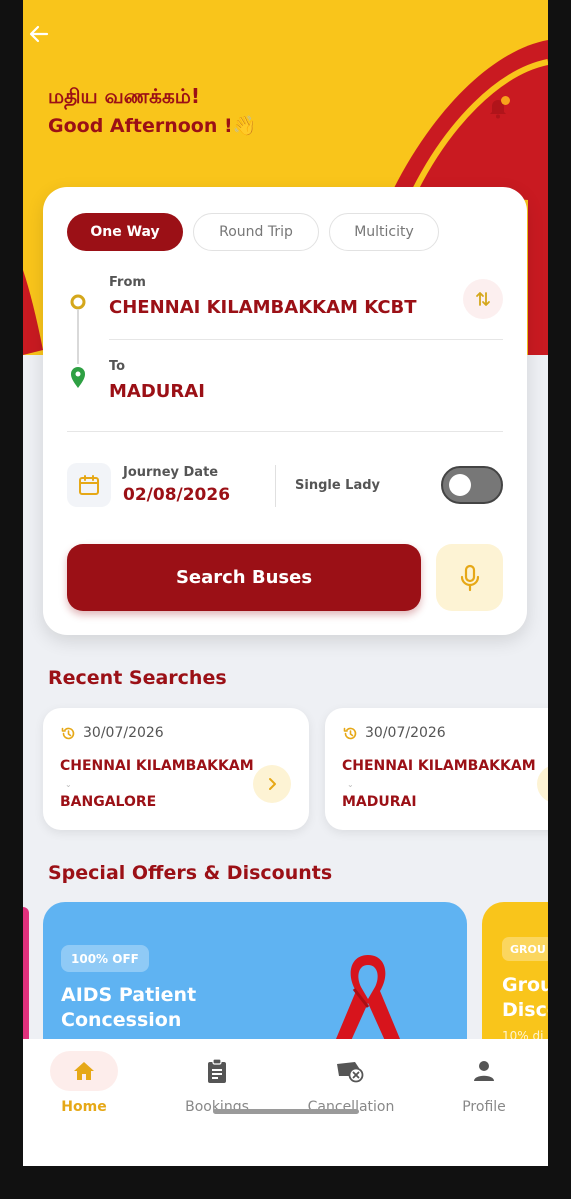 This screenshot has height=1199, width=571. What do you see at coordinates (137, 678) in the screenshot?
I see `recent-searches-title: Recent Searches` at bounding box center [137, 678].